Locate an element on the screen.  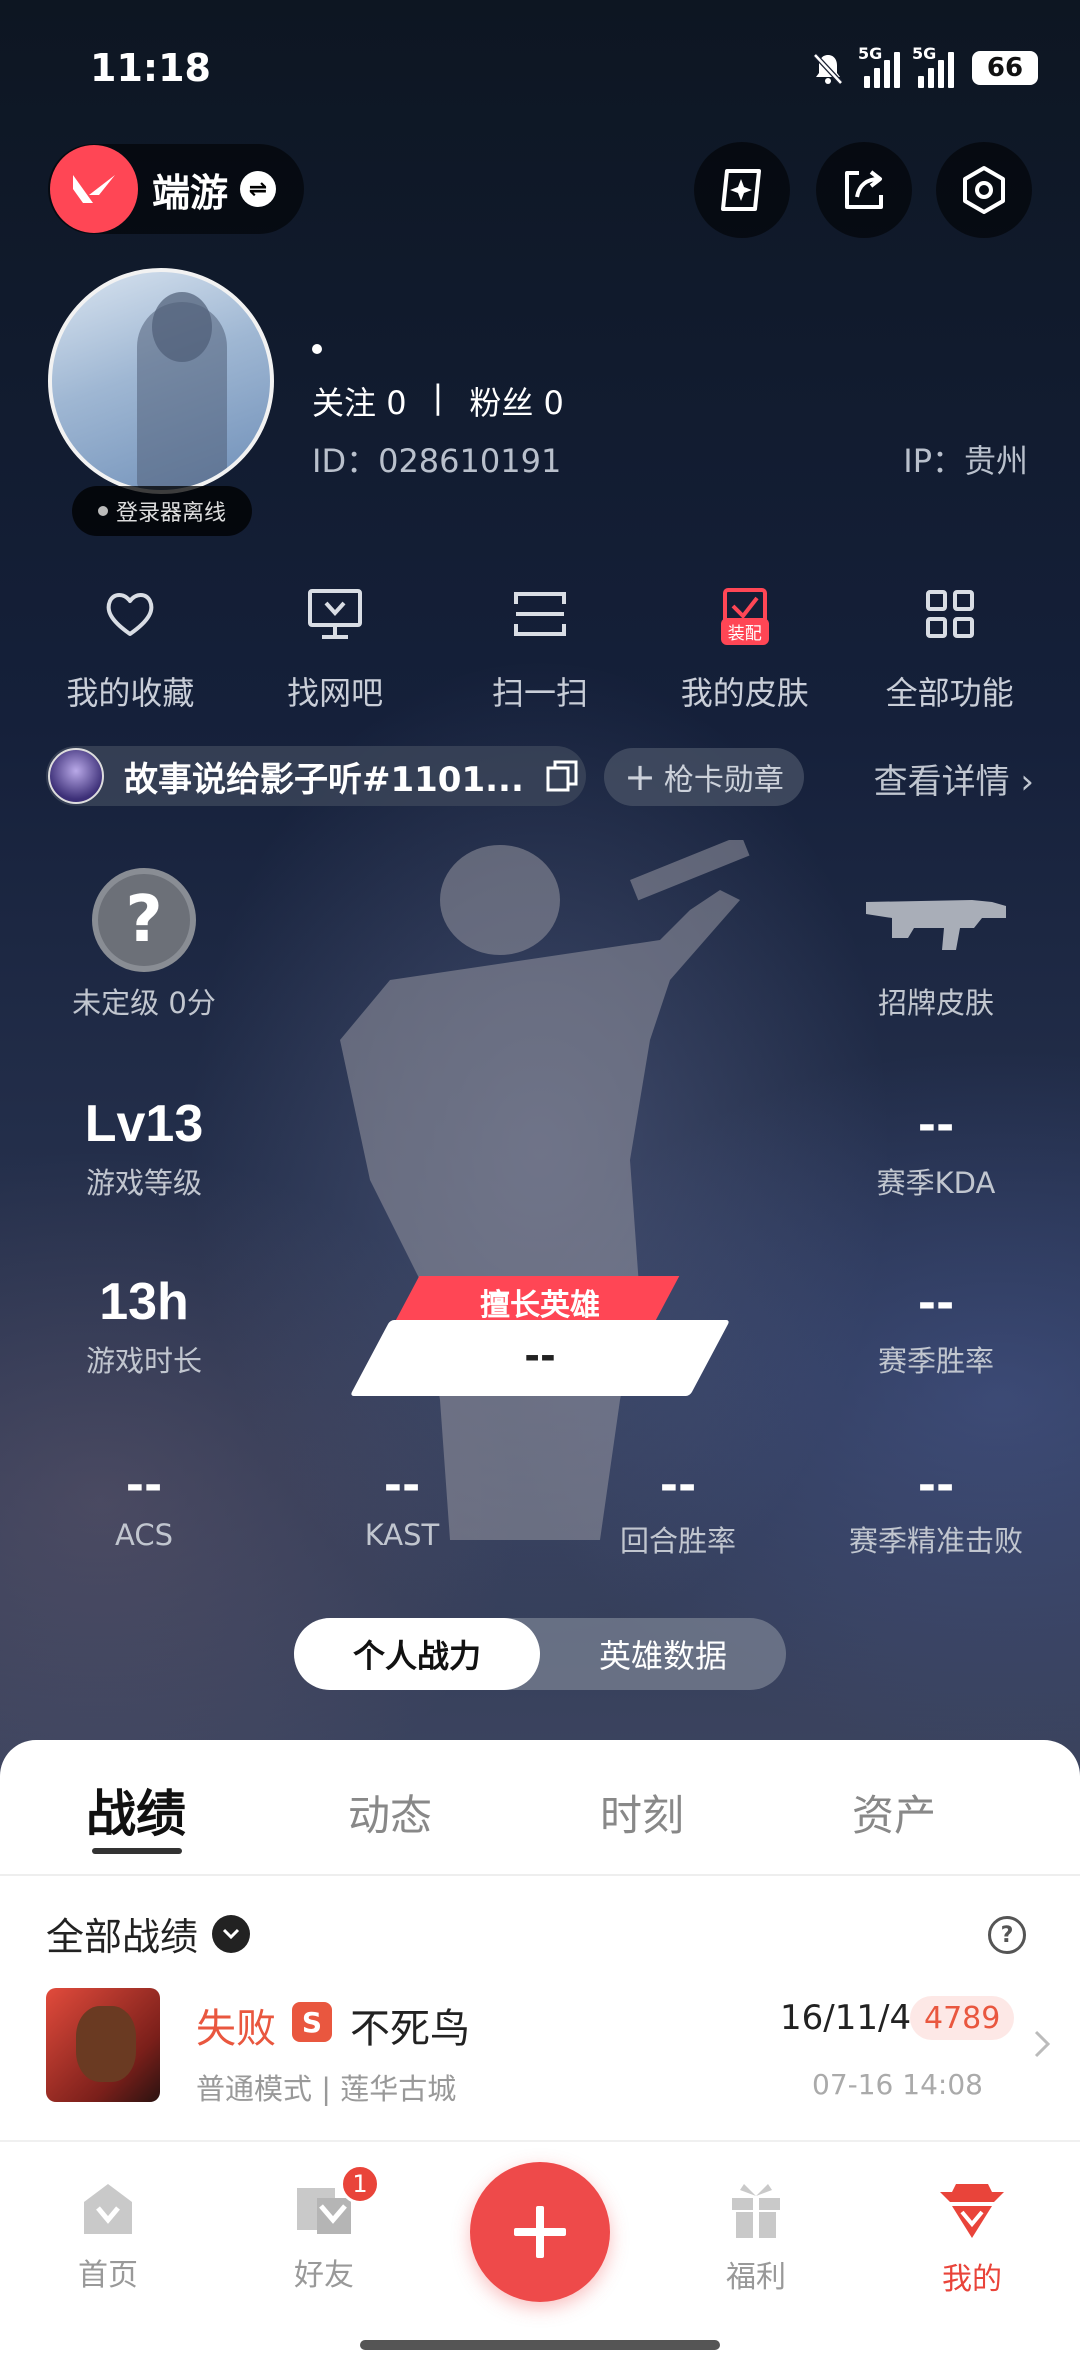
best-hero-value: -- is located at coordinates (540, 1356).